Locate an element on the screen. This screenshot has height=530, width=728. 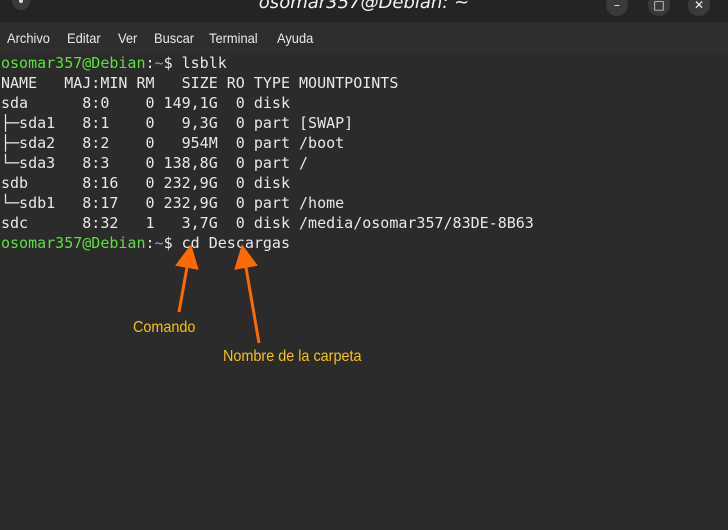
arrow-comando is located at coordinates (187, 278).